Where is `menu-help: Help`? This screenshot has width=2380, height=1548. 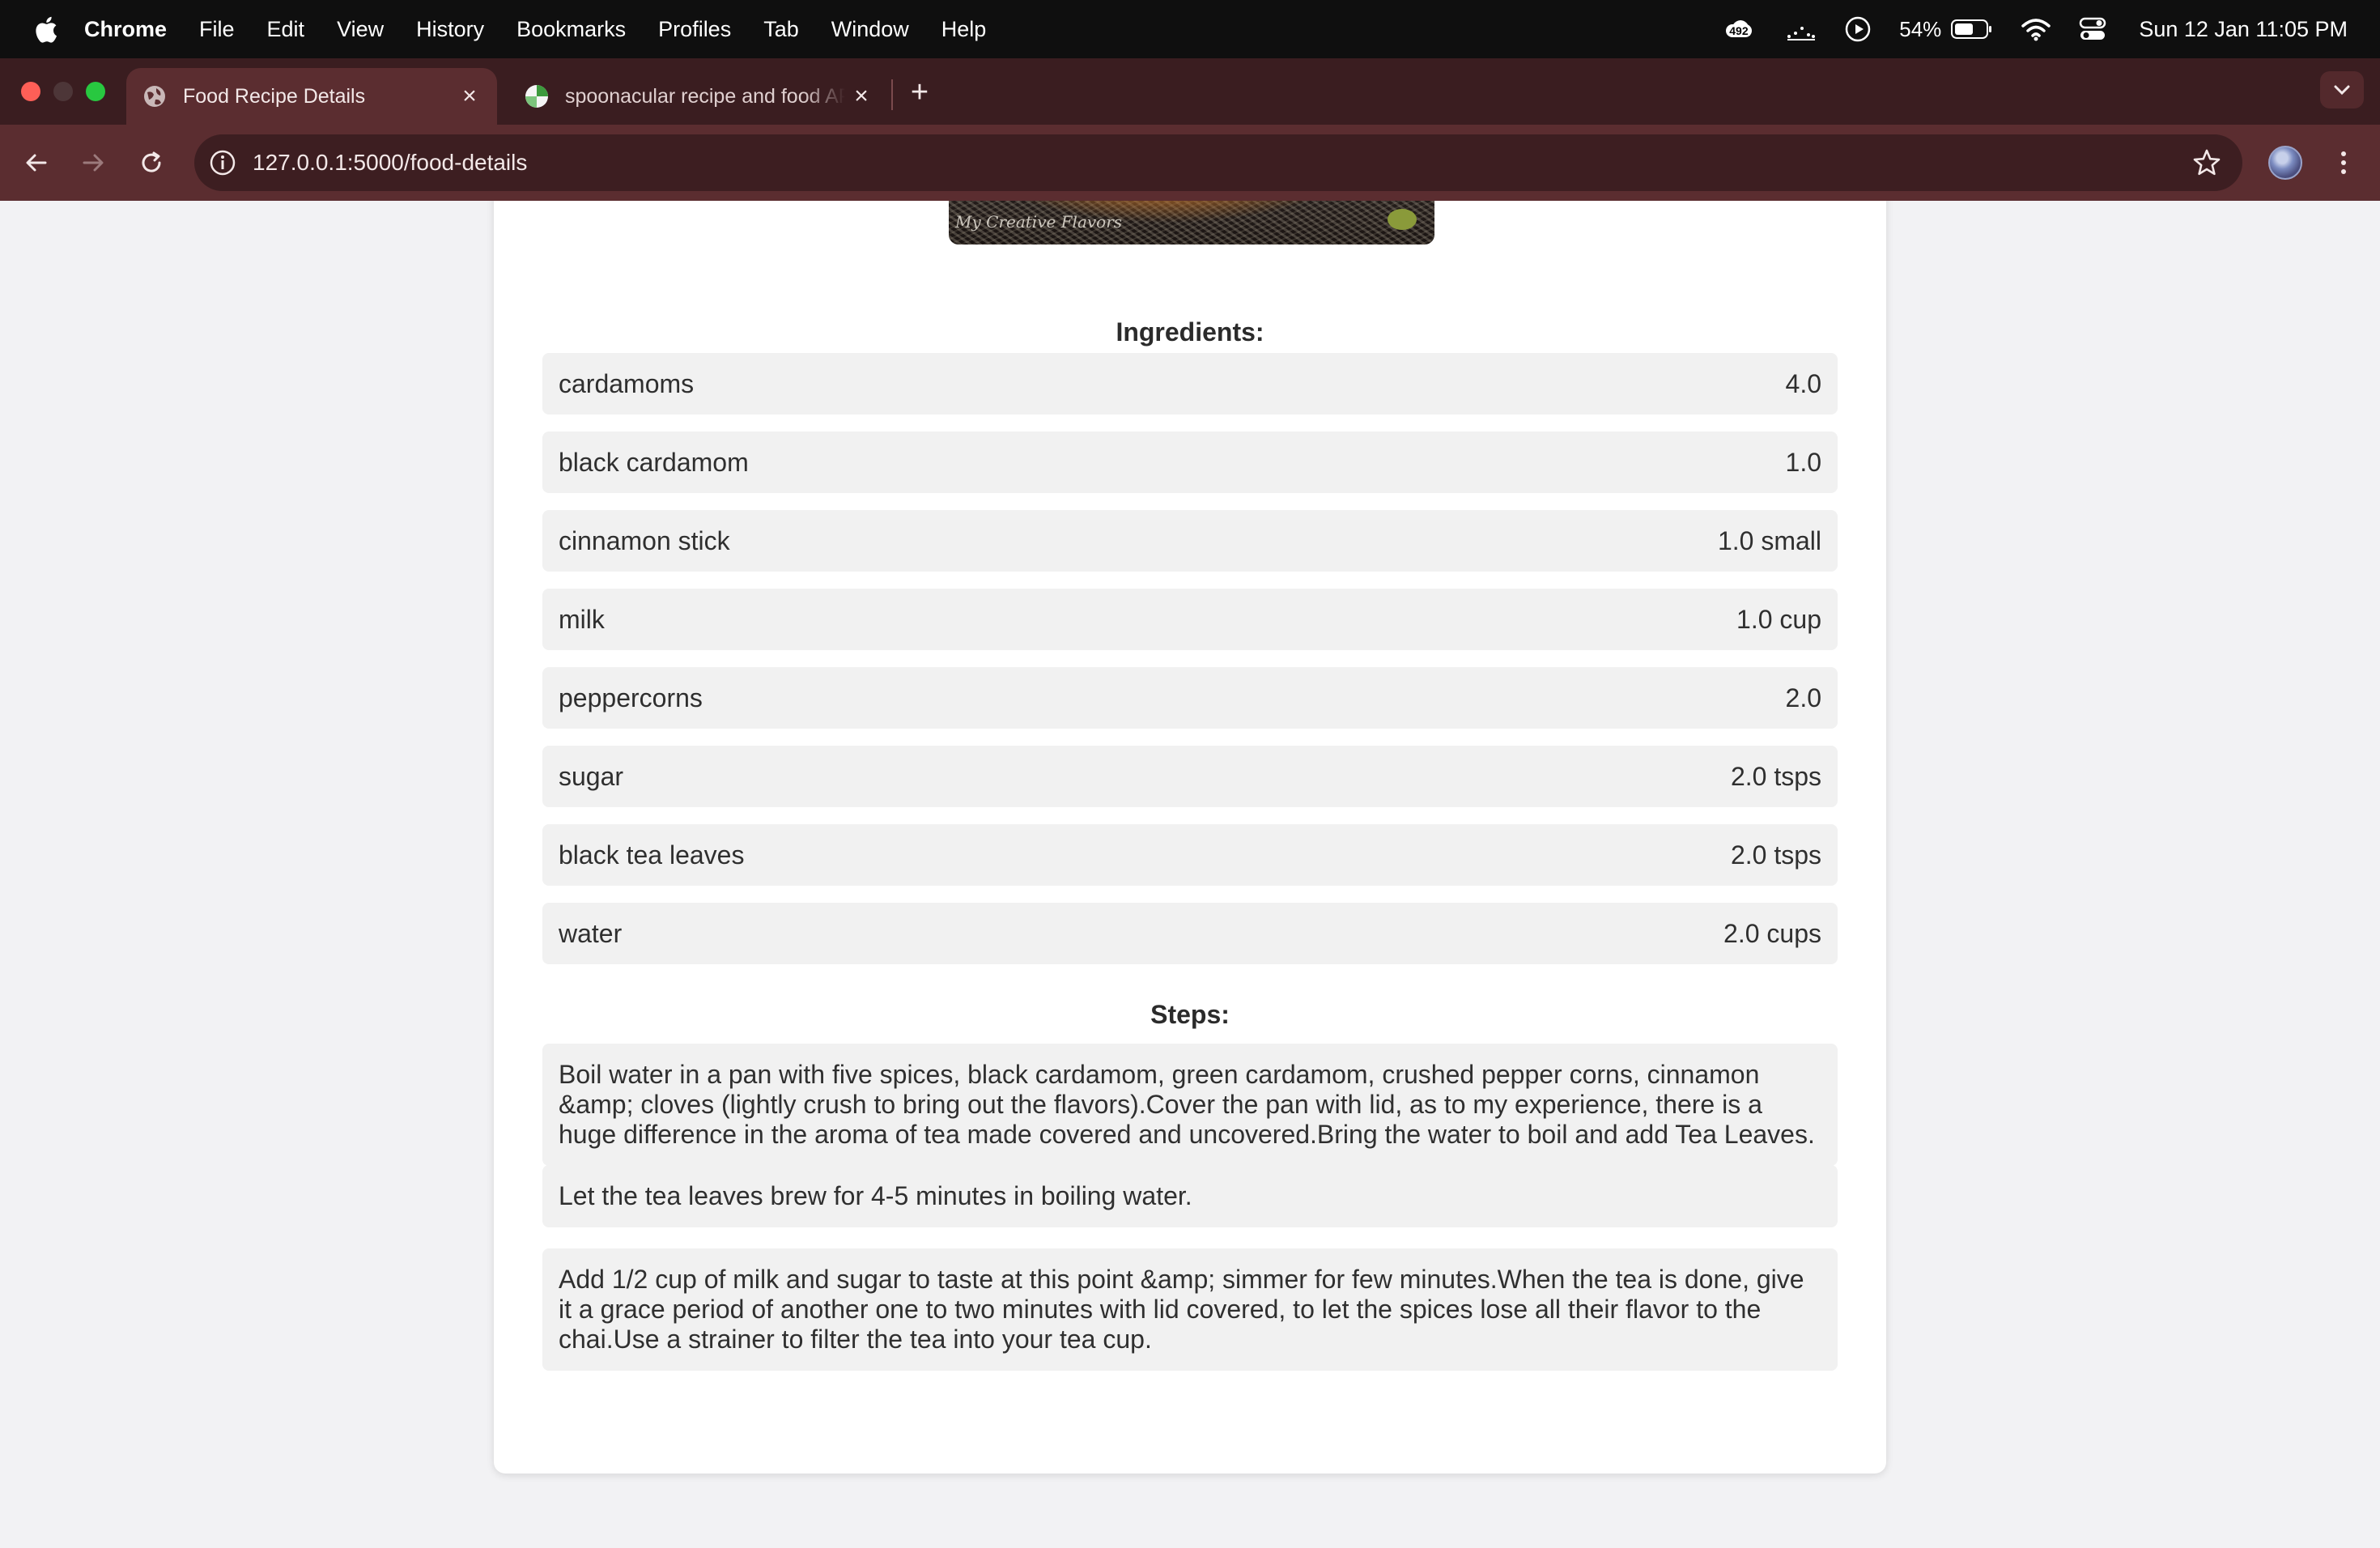 menu-help: Help is located at coordinates (964, 29).